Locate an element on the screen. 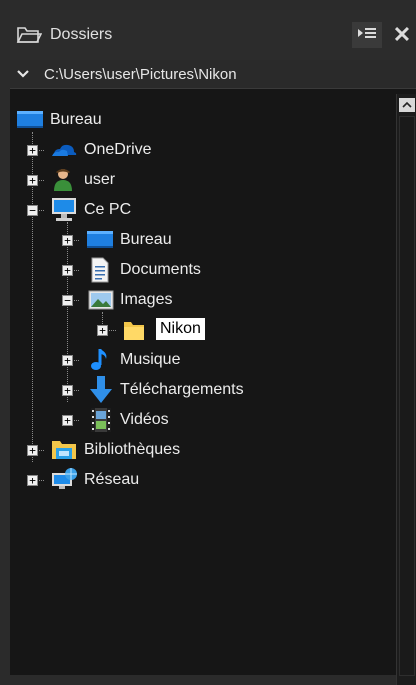 The height and width of the screenshot is (685, 416). tree-item-label: Téléchargements is located at coordinates (182, 389).